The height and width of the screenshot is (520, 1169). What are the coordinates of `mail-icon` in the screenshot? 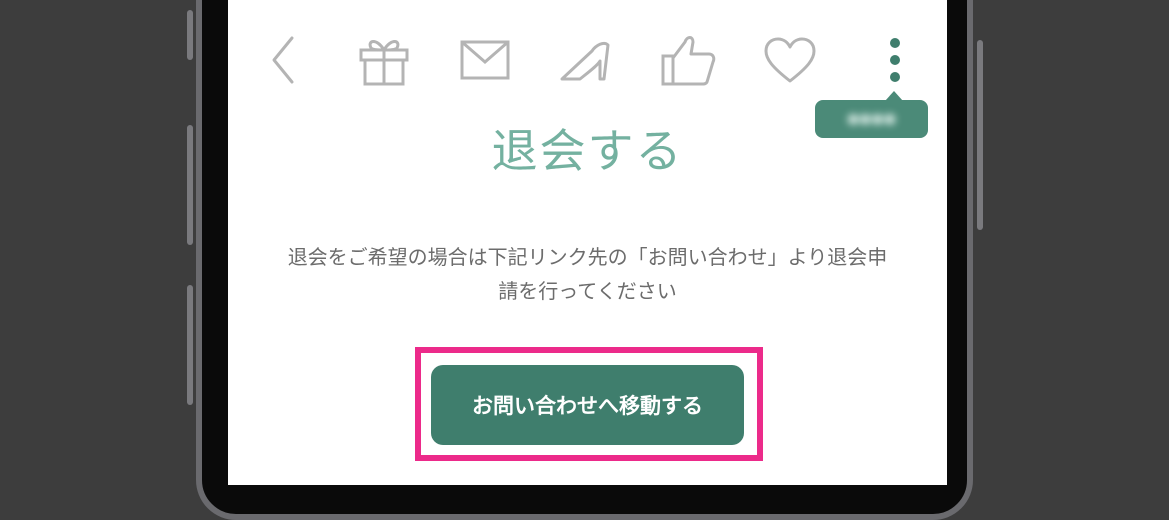 It's located at (485, 60).